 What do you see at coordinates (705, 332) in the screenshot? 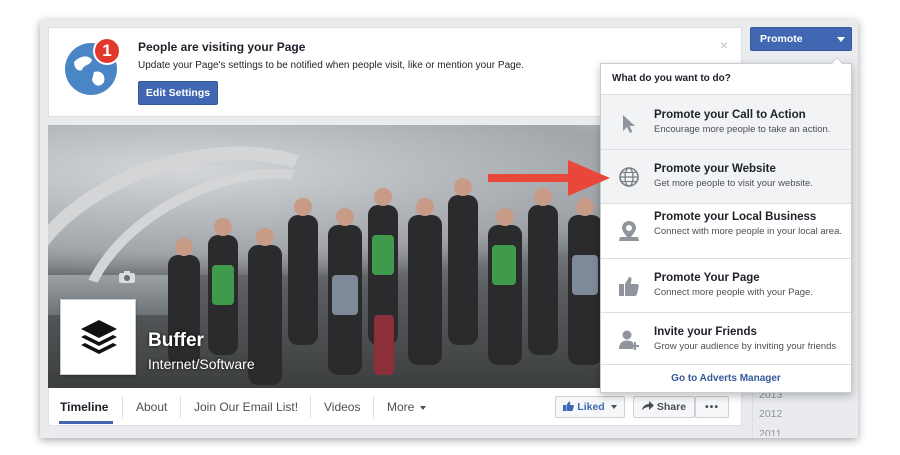
I see `menu-item-title: Invite your Friends` at bounding box center [705, 332].